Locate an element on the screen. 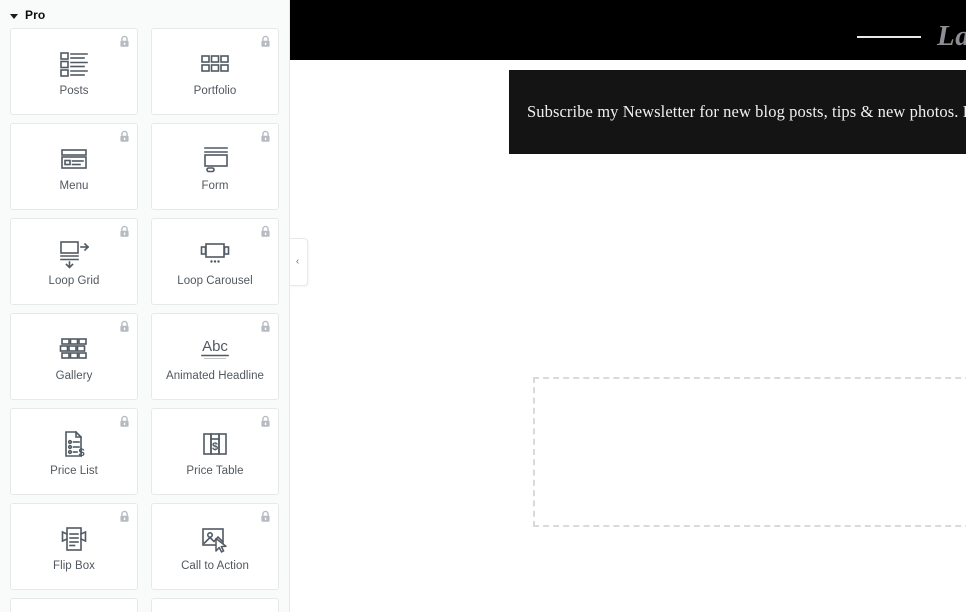  widget-card-label: Form is located at coordinates (215, 185).